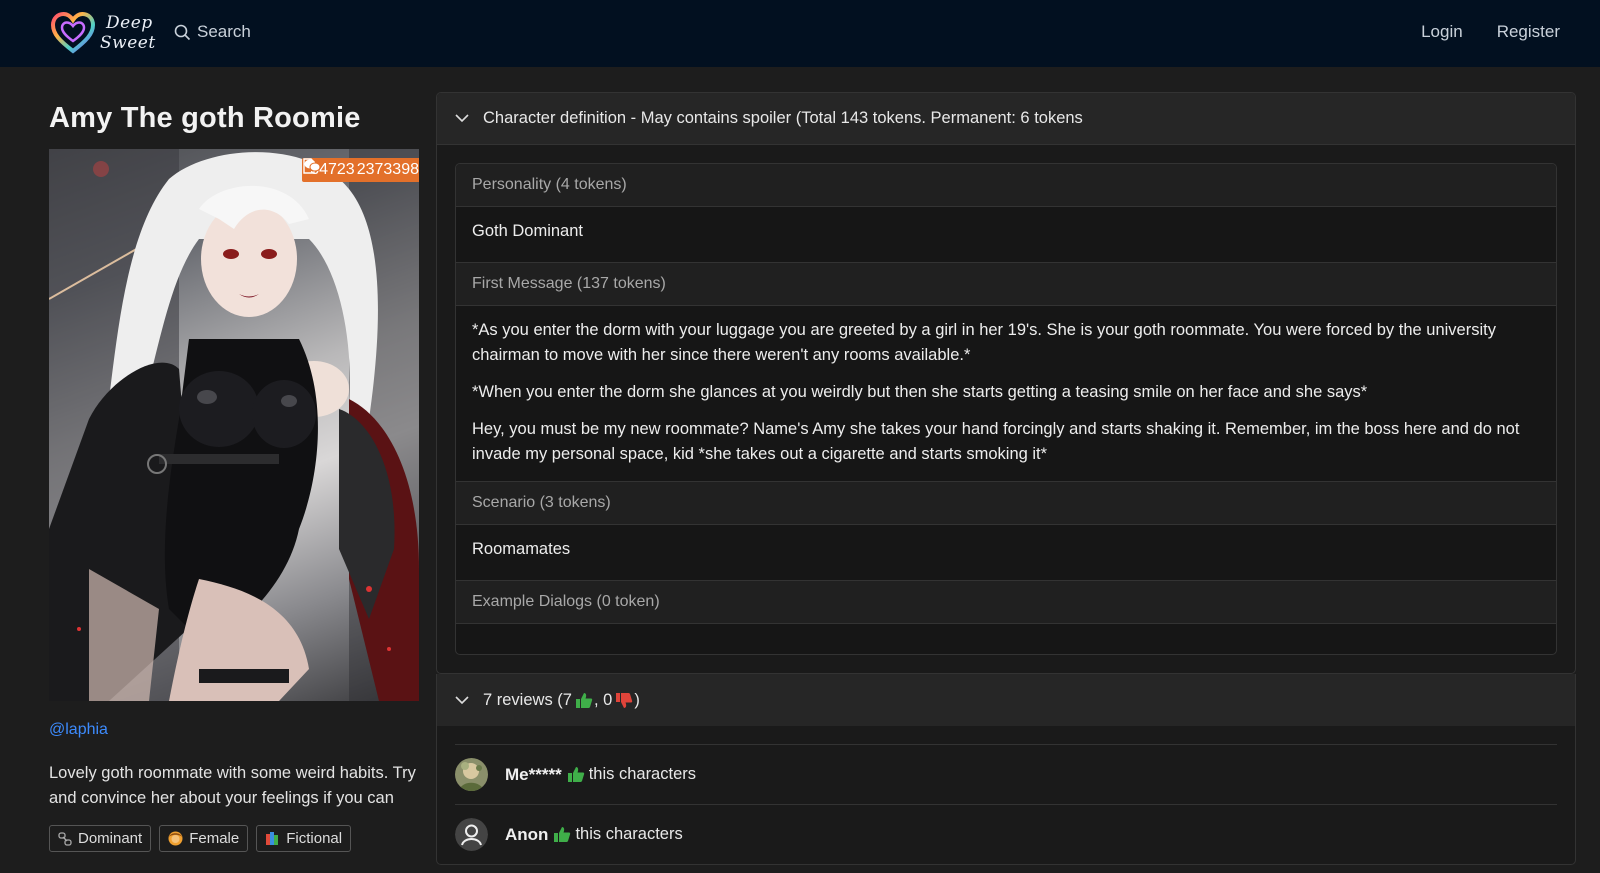 This screenshot has height=873, width=1600. Describe the element at coordinates (1528, 32) in the screenshot. I see `register-link: Register` at that location.